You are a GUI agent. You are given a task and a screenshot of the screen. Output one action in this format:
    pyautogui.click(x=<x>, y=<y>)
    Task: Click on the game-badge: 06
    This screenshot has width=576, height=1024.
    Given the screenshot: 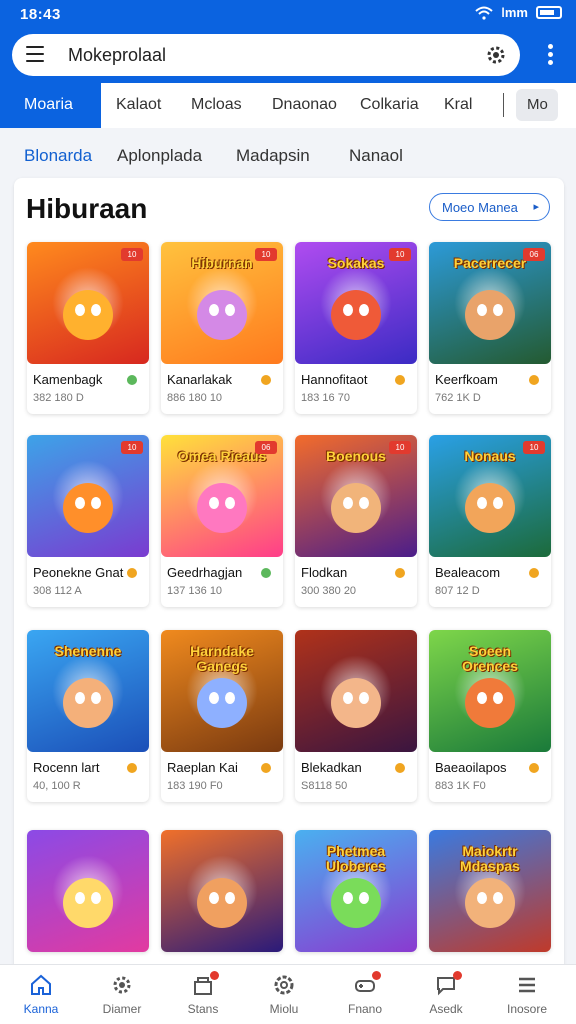 What is the action you would take?
    pyautogui.click(x=266, y=447)
    